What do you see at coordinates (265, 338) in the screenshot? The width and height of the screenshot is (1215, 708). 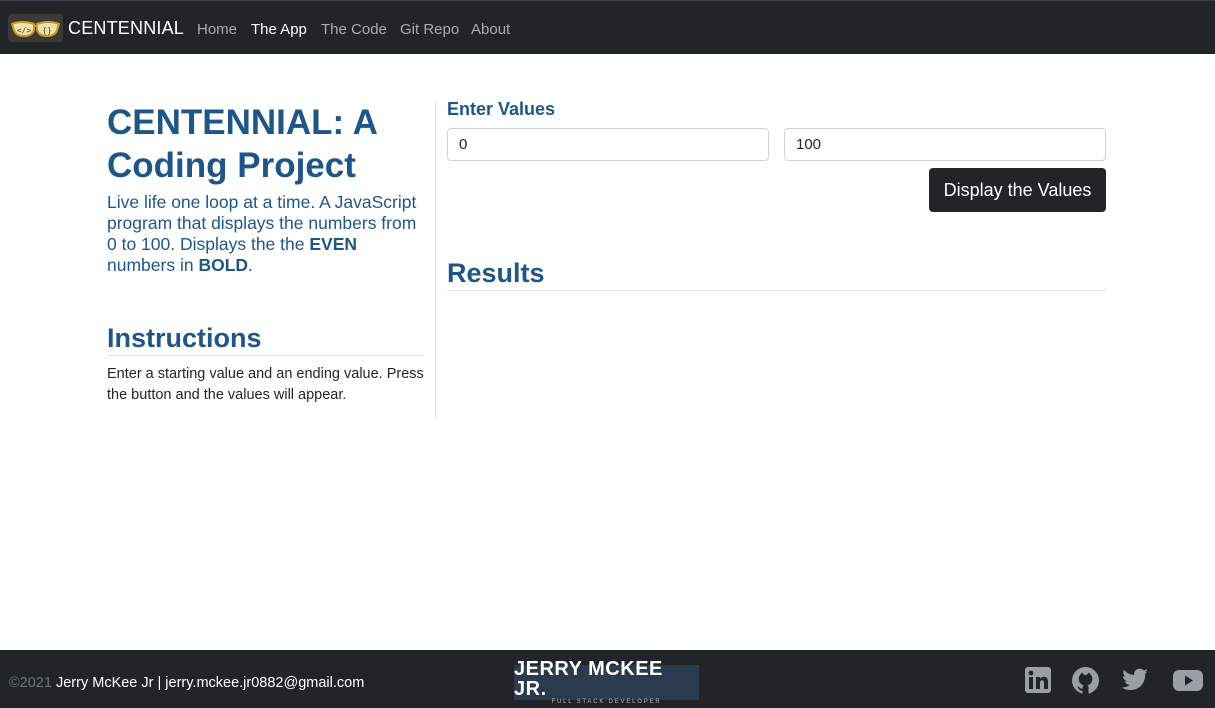 I see `instructions-heading: Instructions` at bounding box center [265, 338].